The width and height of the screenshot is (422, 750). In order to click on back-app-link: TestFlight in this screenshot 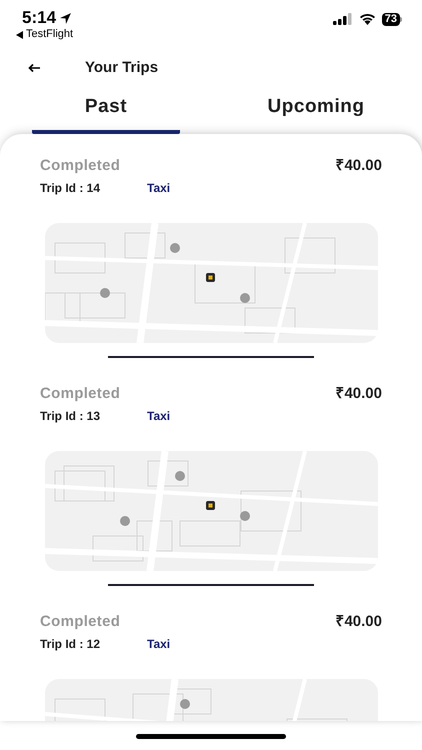, I will do `click(50, 34)`.